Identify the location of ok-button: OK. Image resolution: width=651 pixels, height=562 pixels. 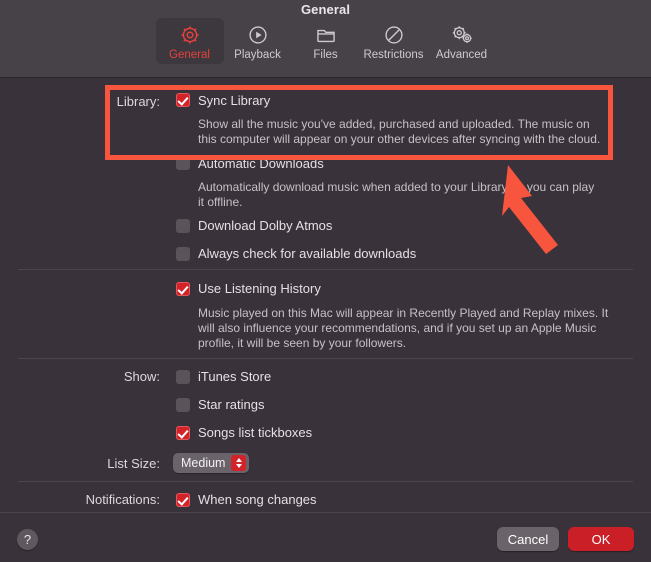
(601, 539).